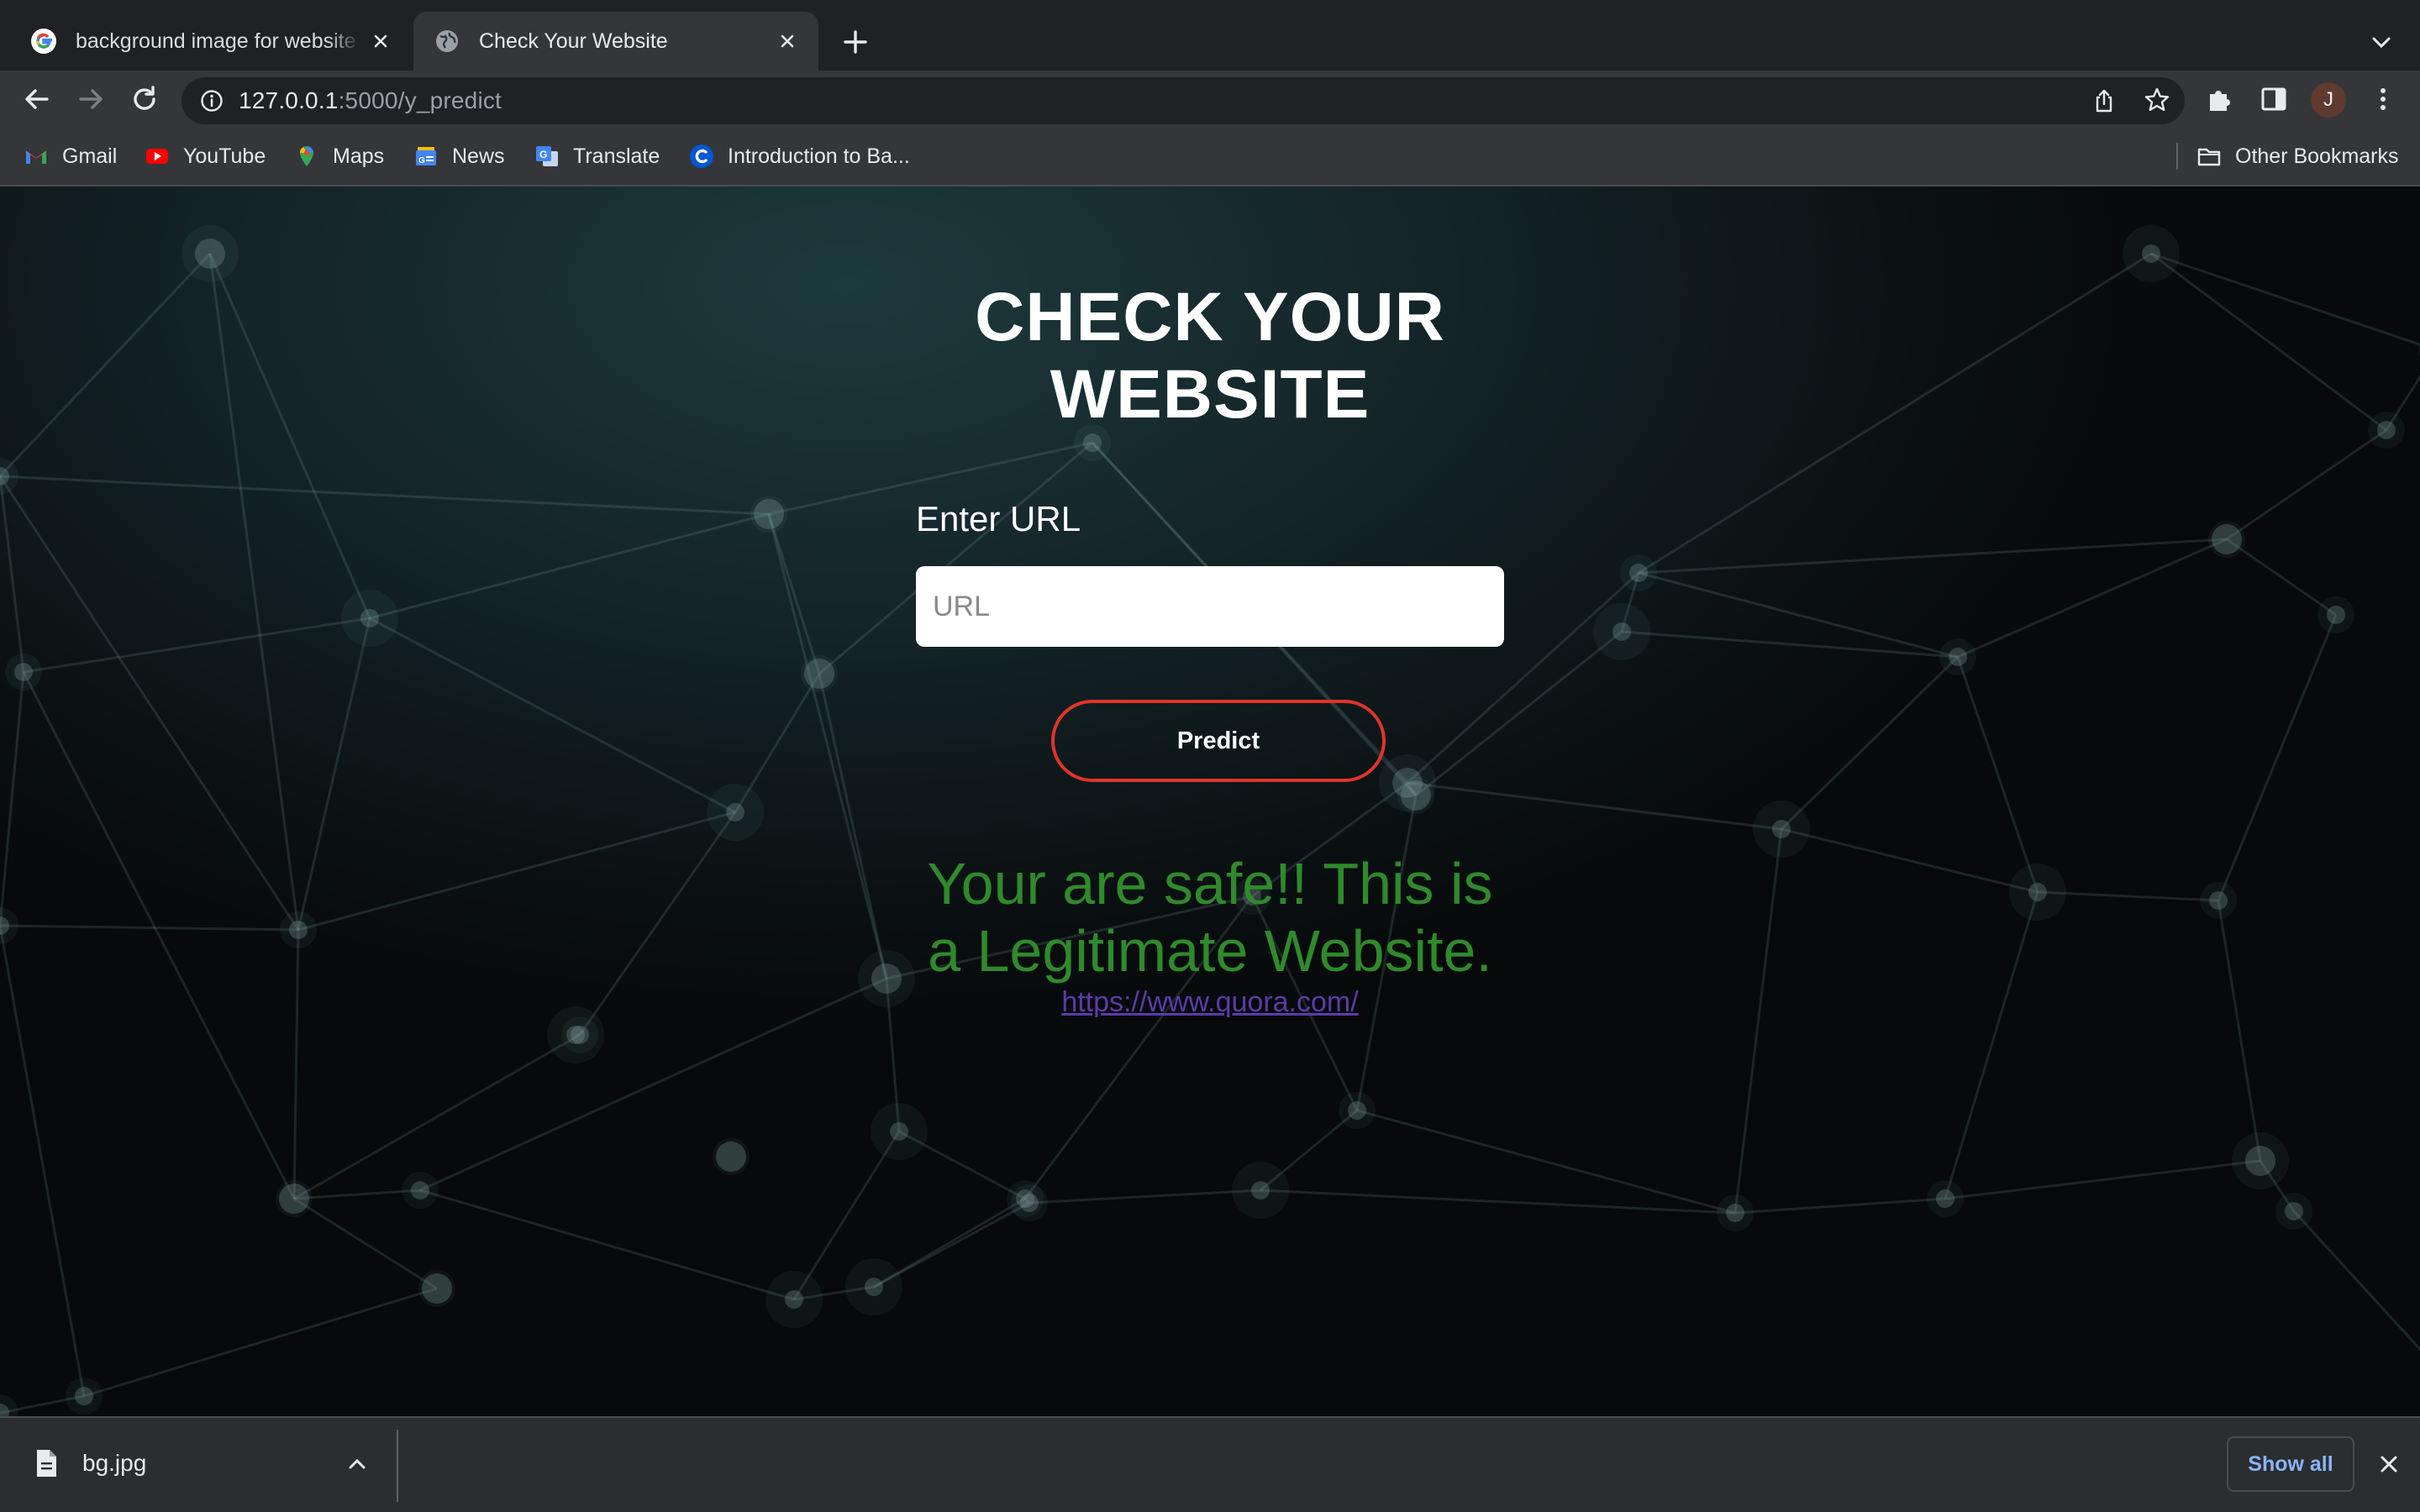  Describe the element at coordinates (212, 101) in the screenshot. I see `info-icon` at that location.